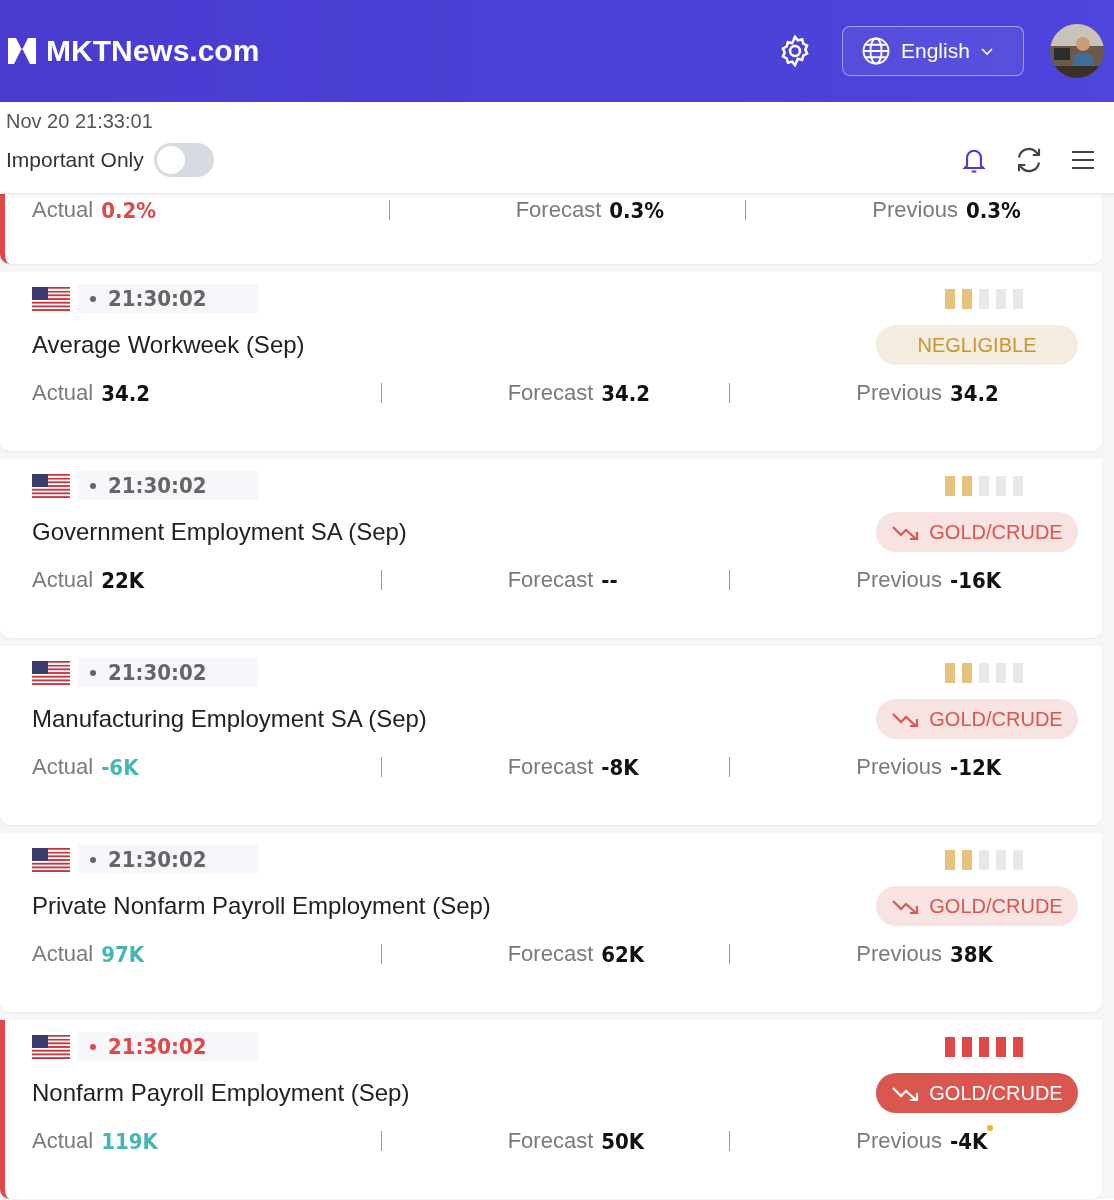  What do you see at coordinates (933, 51) in the screenshot?
I see `language-dropdown: English` at bounding box center [933, 51].